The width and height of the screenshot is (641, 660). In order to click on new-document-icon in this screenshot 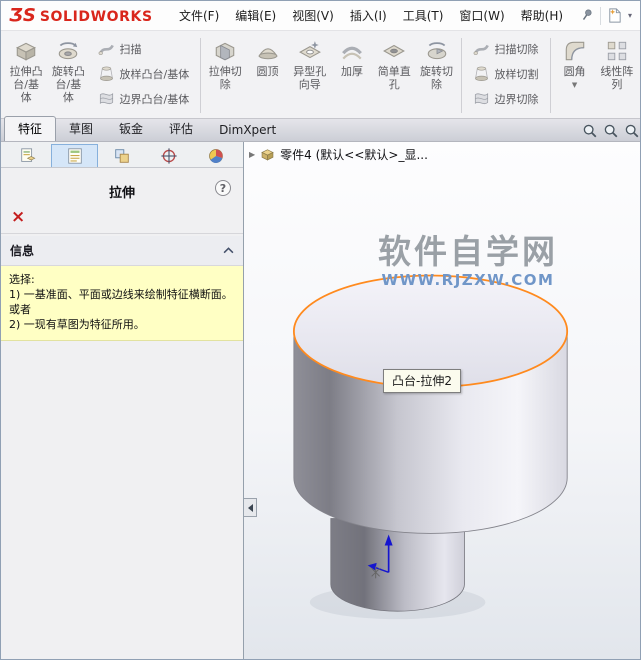, I will do `click(614, 15)`.